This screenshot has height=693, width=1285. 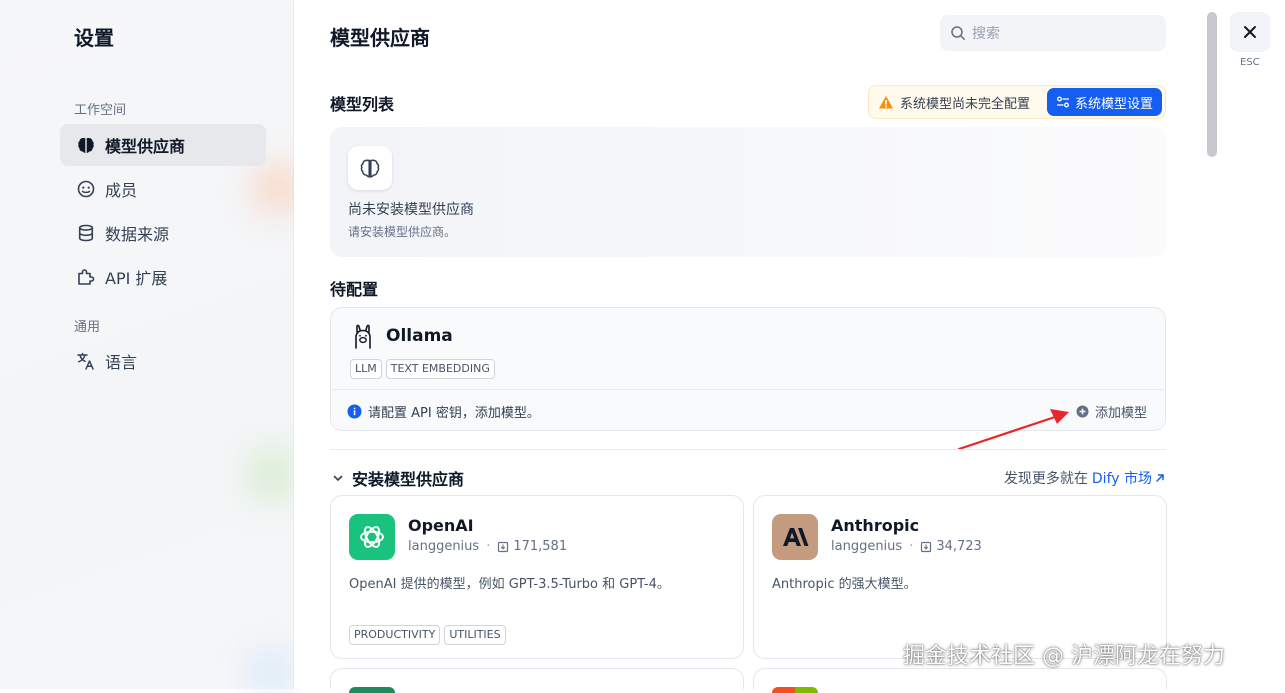 I want to click on download-count: 171,581, so click(x=540, y=546).